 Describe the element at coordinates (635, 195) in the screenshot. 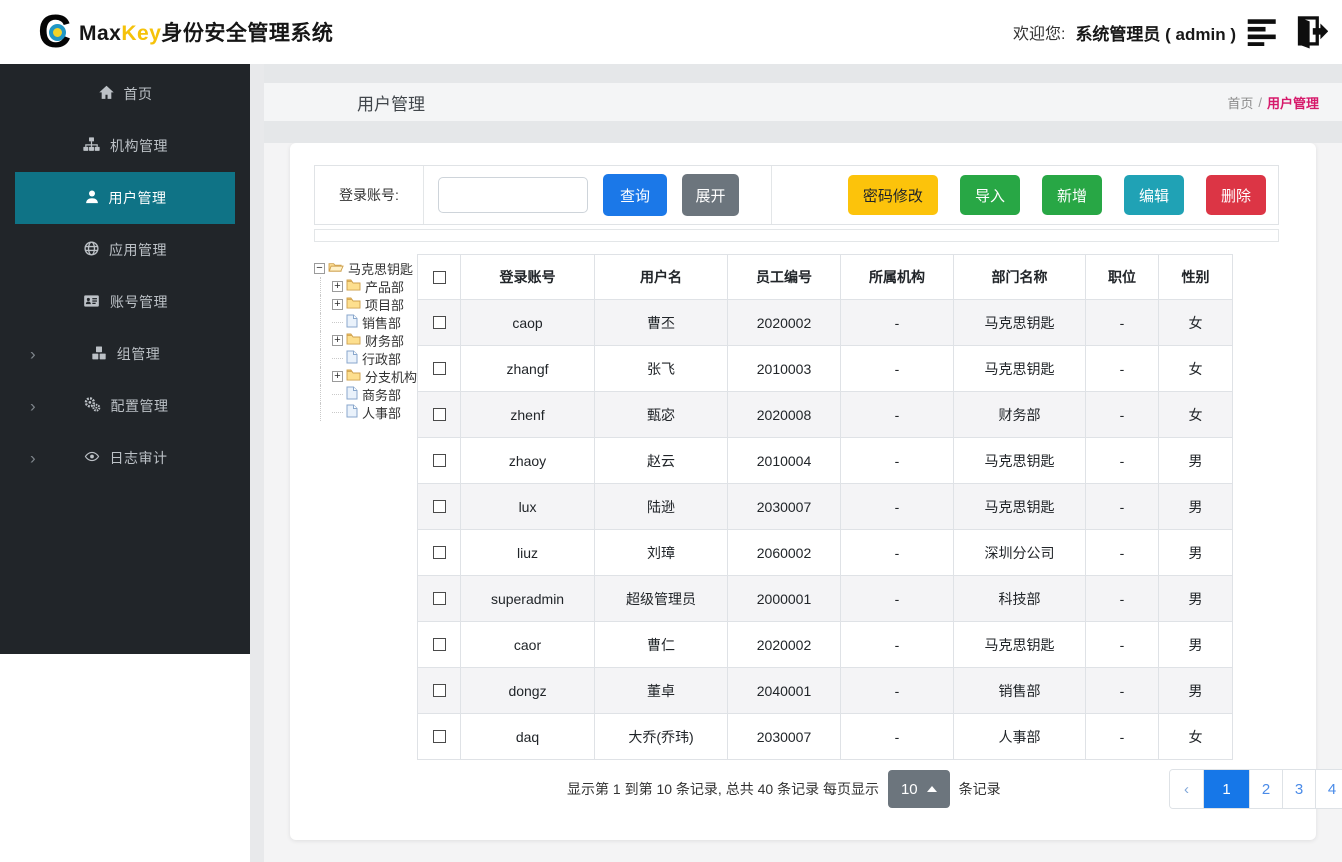

I see `query-button: 查询` at that location.